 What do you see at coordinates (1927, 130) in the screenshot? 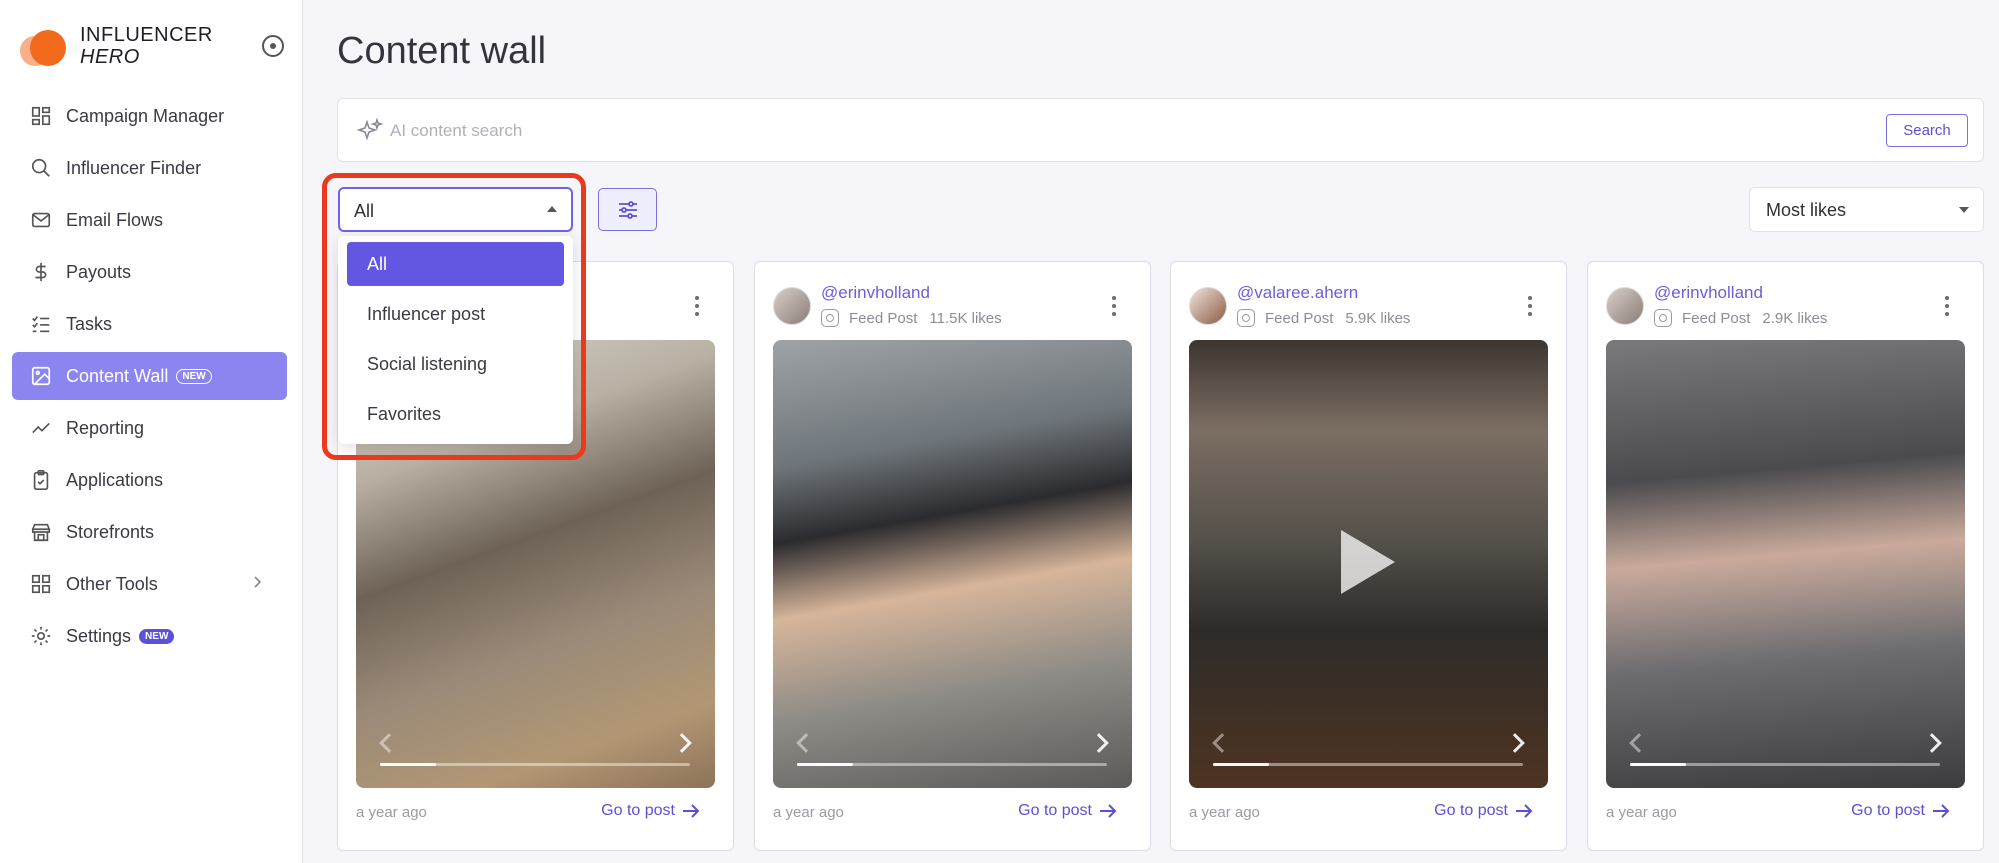
I see `search-button: Search` at bounding box center [1927, 130].